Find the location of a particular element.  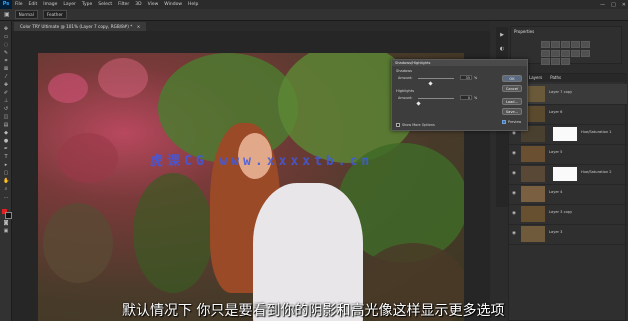

history-brush-tool-icon: ↺ is located at coordinates (6, 109).